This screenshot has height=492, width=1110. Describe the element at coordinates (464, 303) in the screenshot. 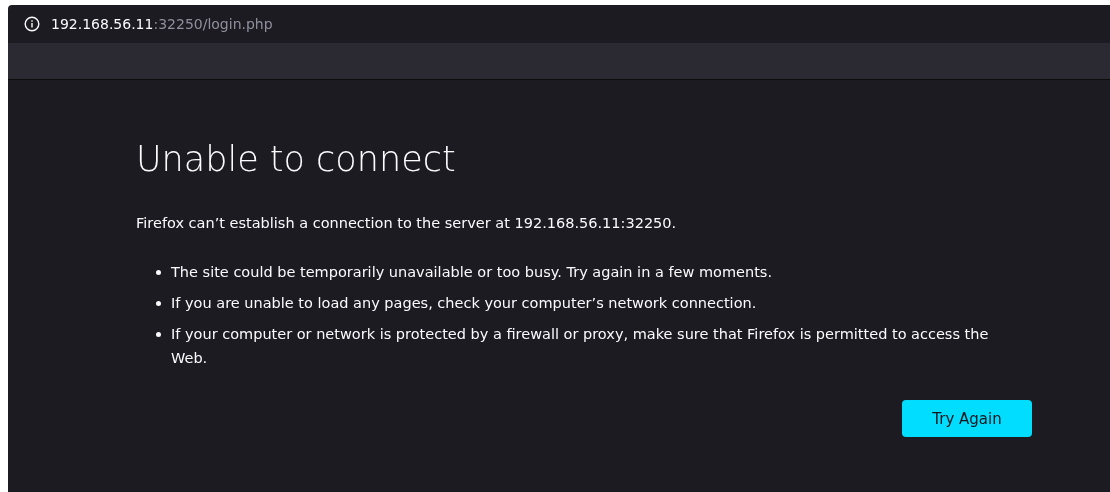

I see `suggestion-text: If you are unable to load any pages, check your computer’s network connection.` at that location.